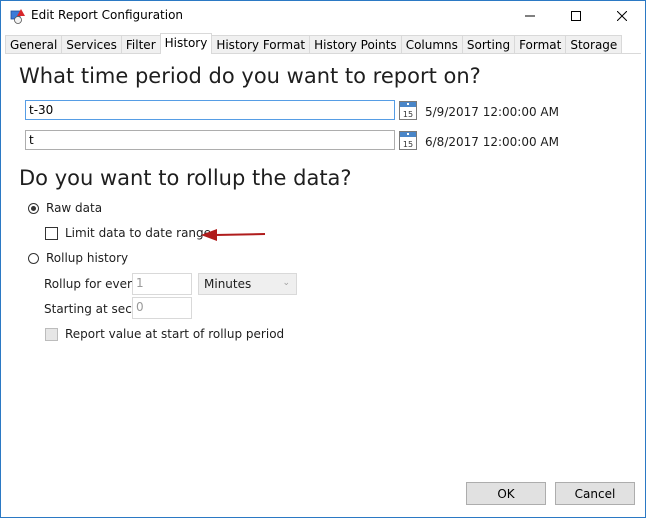 The width and height of the screenshot is (646, 518). What do you see at coordinates (162, 284) in the screenshot?
I see `rollup-every-input: 1` at bounding box center [162, 284].